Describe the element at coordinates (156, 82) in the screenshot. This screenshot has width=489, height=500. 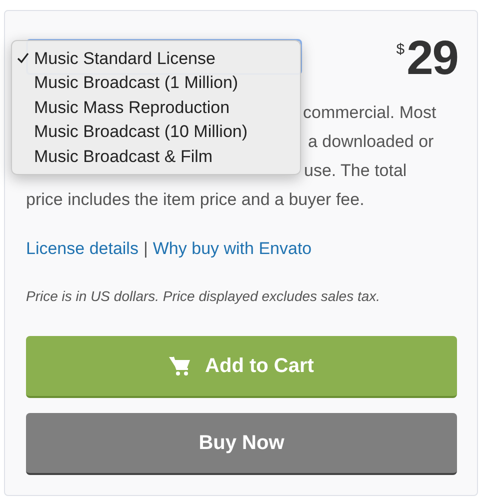
I see `dropdown-option: Music Broadcast (1 Million)` at that location.